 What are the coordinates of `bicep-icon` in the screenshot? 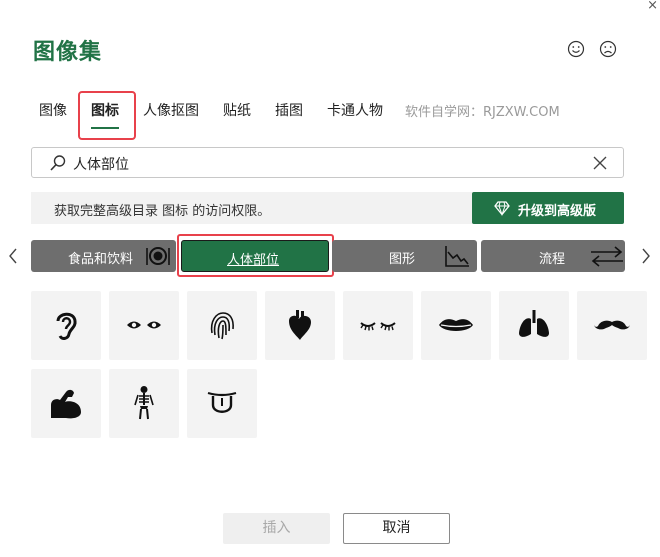 It's located at (66, 404).